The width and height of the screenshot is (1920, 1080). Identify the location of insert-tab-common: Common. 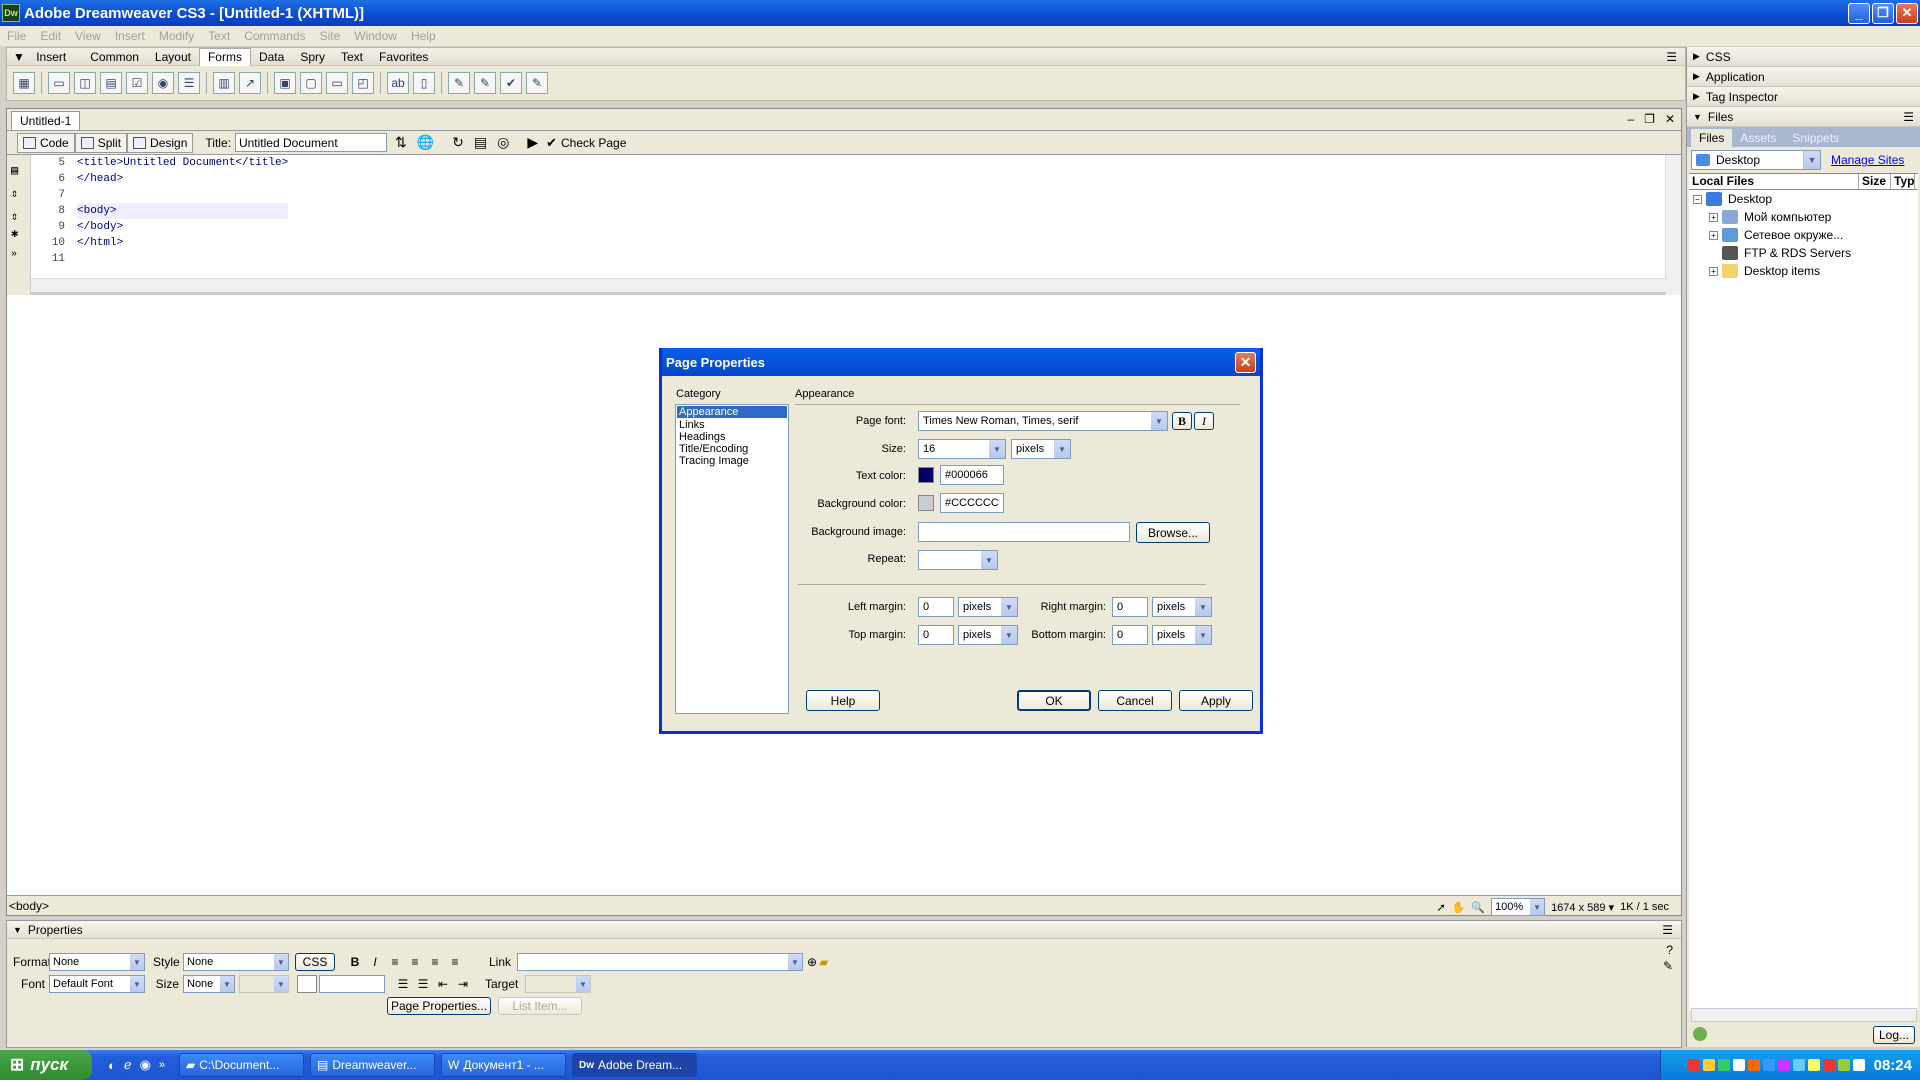
(114, 57).